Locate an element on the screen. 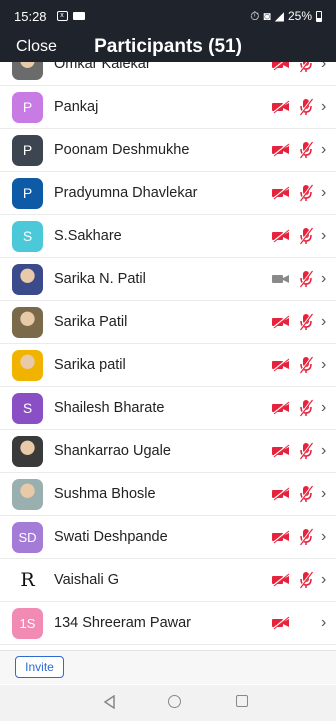 The height and width of the screenshot is (721, 336). participant-row: SD Swati Deshpande › is located at coordinates (168, 537).